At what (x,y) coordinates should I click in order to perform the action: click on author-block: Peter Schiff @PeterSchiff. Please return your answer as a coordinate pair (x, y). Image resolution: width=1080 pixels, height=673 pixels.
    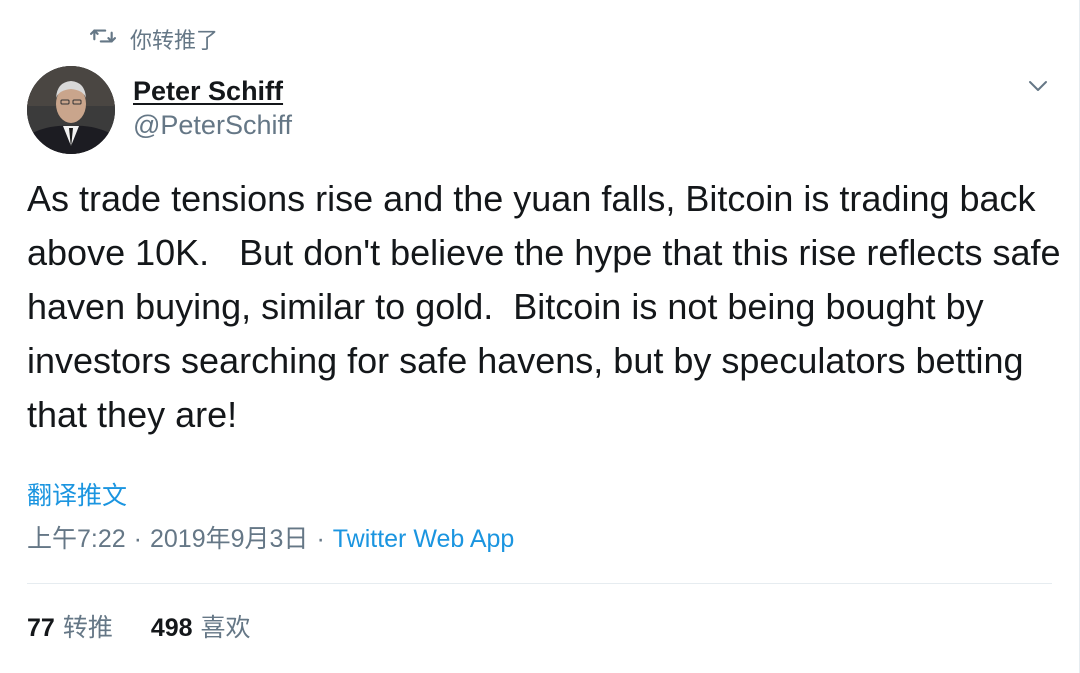
    Looking at the image, I should click on (212, 108).